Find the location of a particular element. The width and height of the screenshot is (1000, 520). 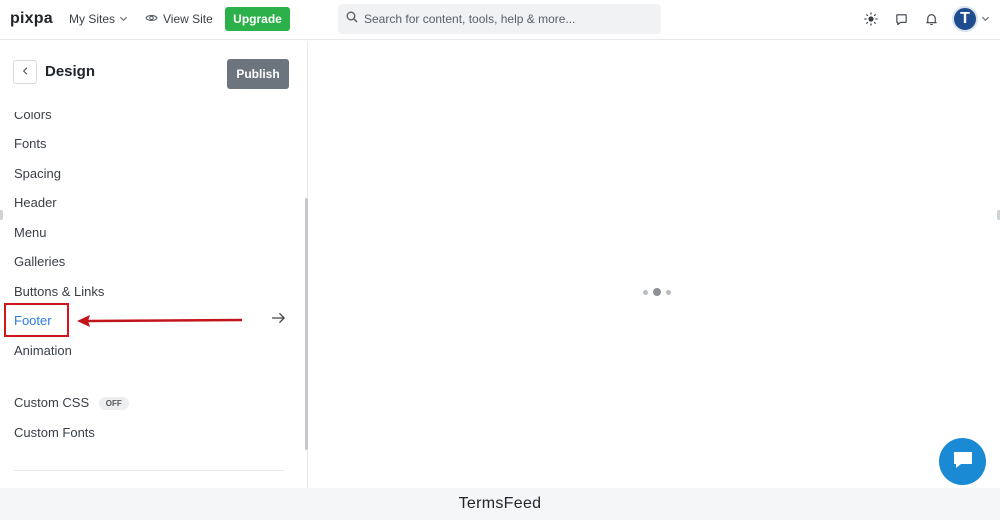

sidebar-scrollbar is located at coordinates (306, 324).